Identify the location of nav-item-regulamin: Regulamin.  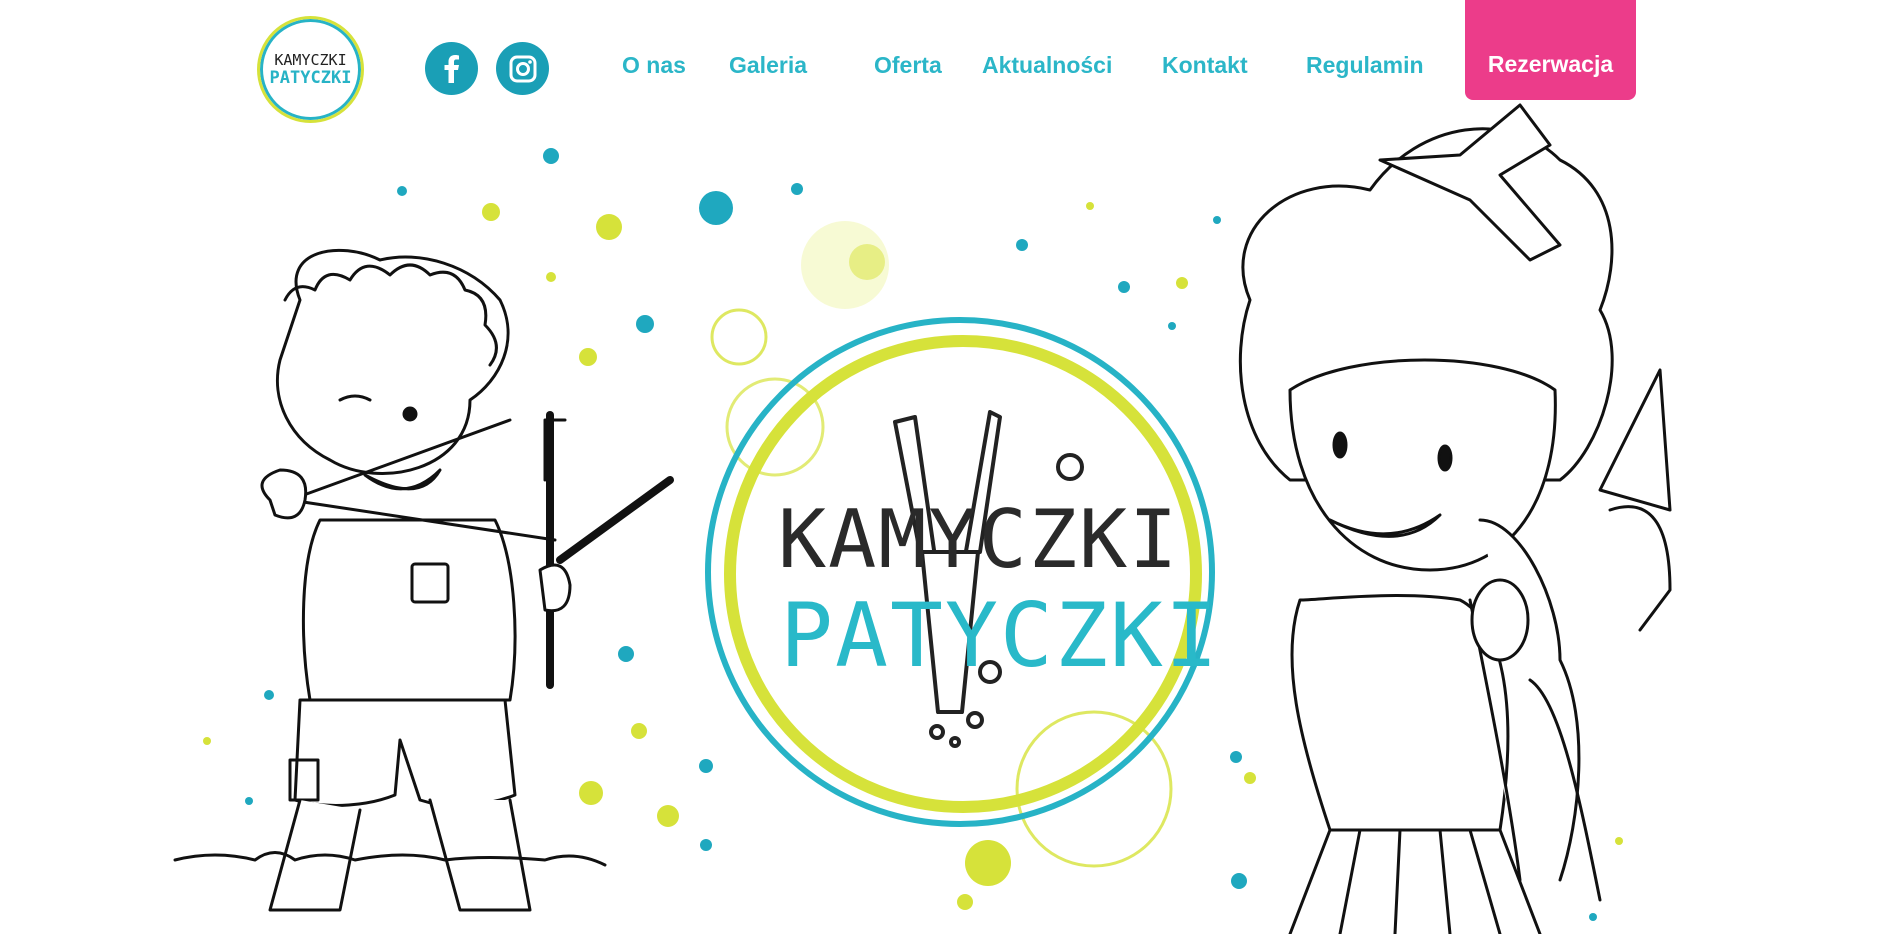
(1365, 65).